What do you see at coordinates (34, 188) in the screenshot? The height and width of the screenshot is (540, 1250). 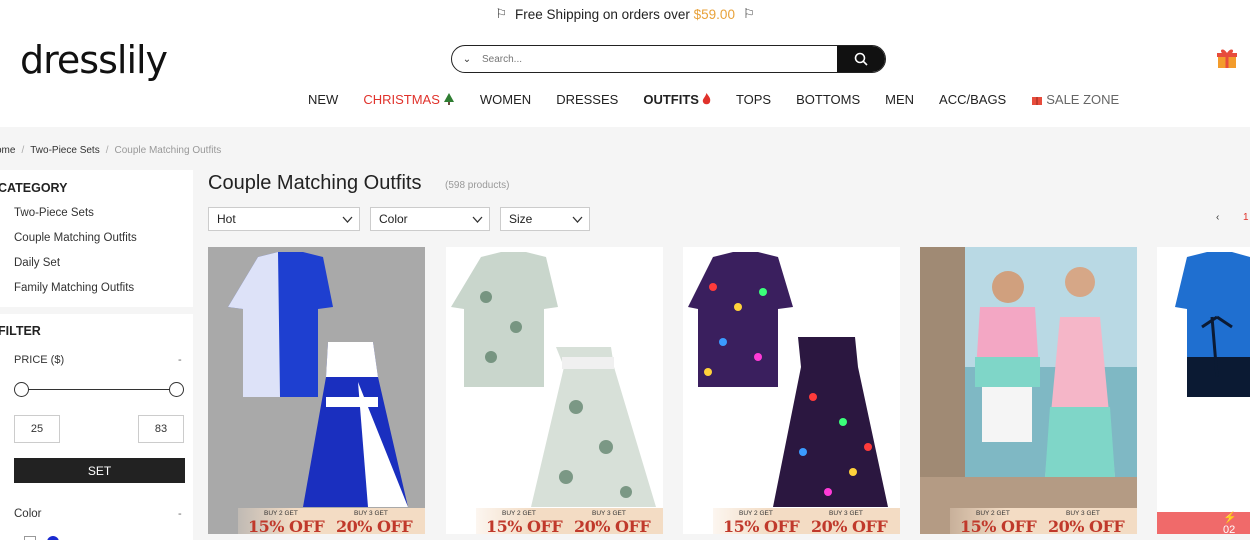 I see `category-title: CATEGORY` at bounding box center [34, 188].